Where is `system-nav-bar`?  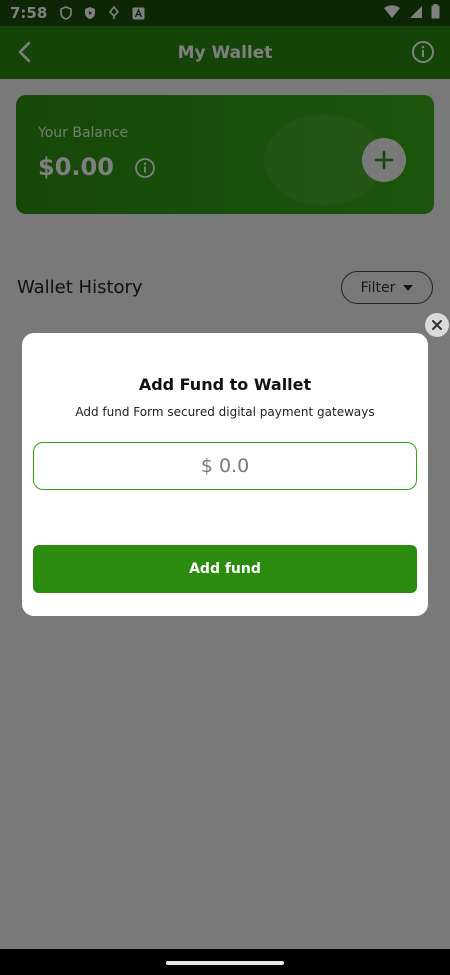 system-nav-bar is located at coordinates (225, 962).